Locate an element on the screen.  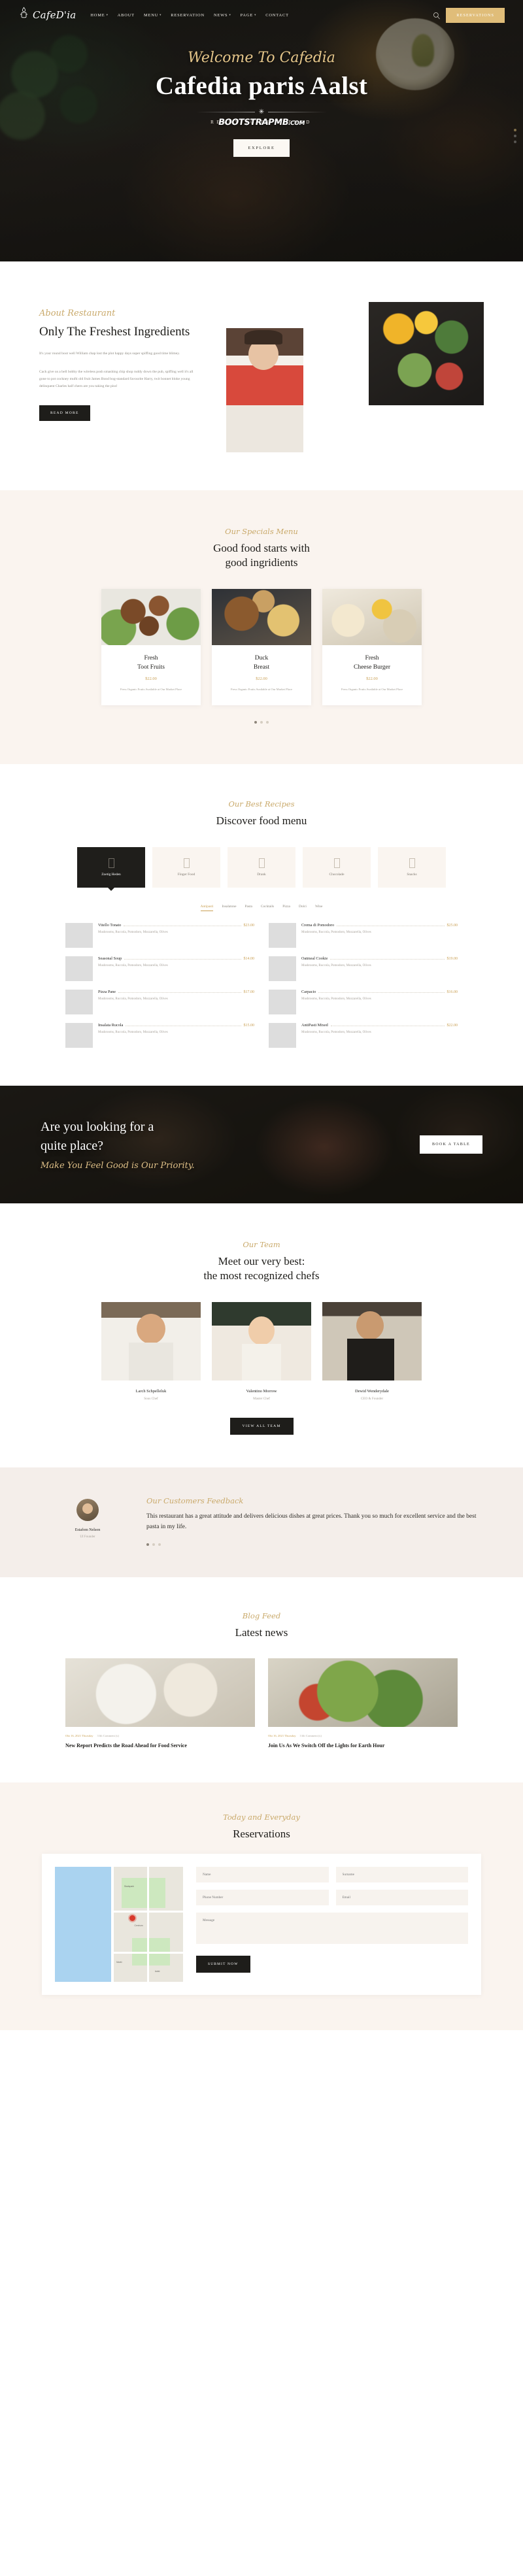
team-member: Larch Schpelleluk Sous Chef is located at coordinates (151, 1351).